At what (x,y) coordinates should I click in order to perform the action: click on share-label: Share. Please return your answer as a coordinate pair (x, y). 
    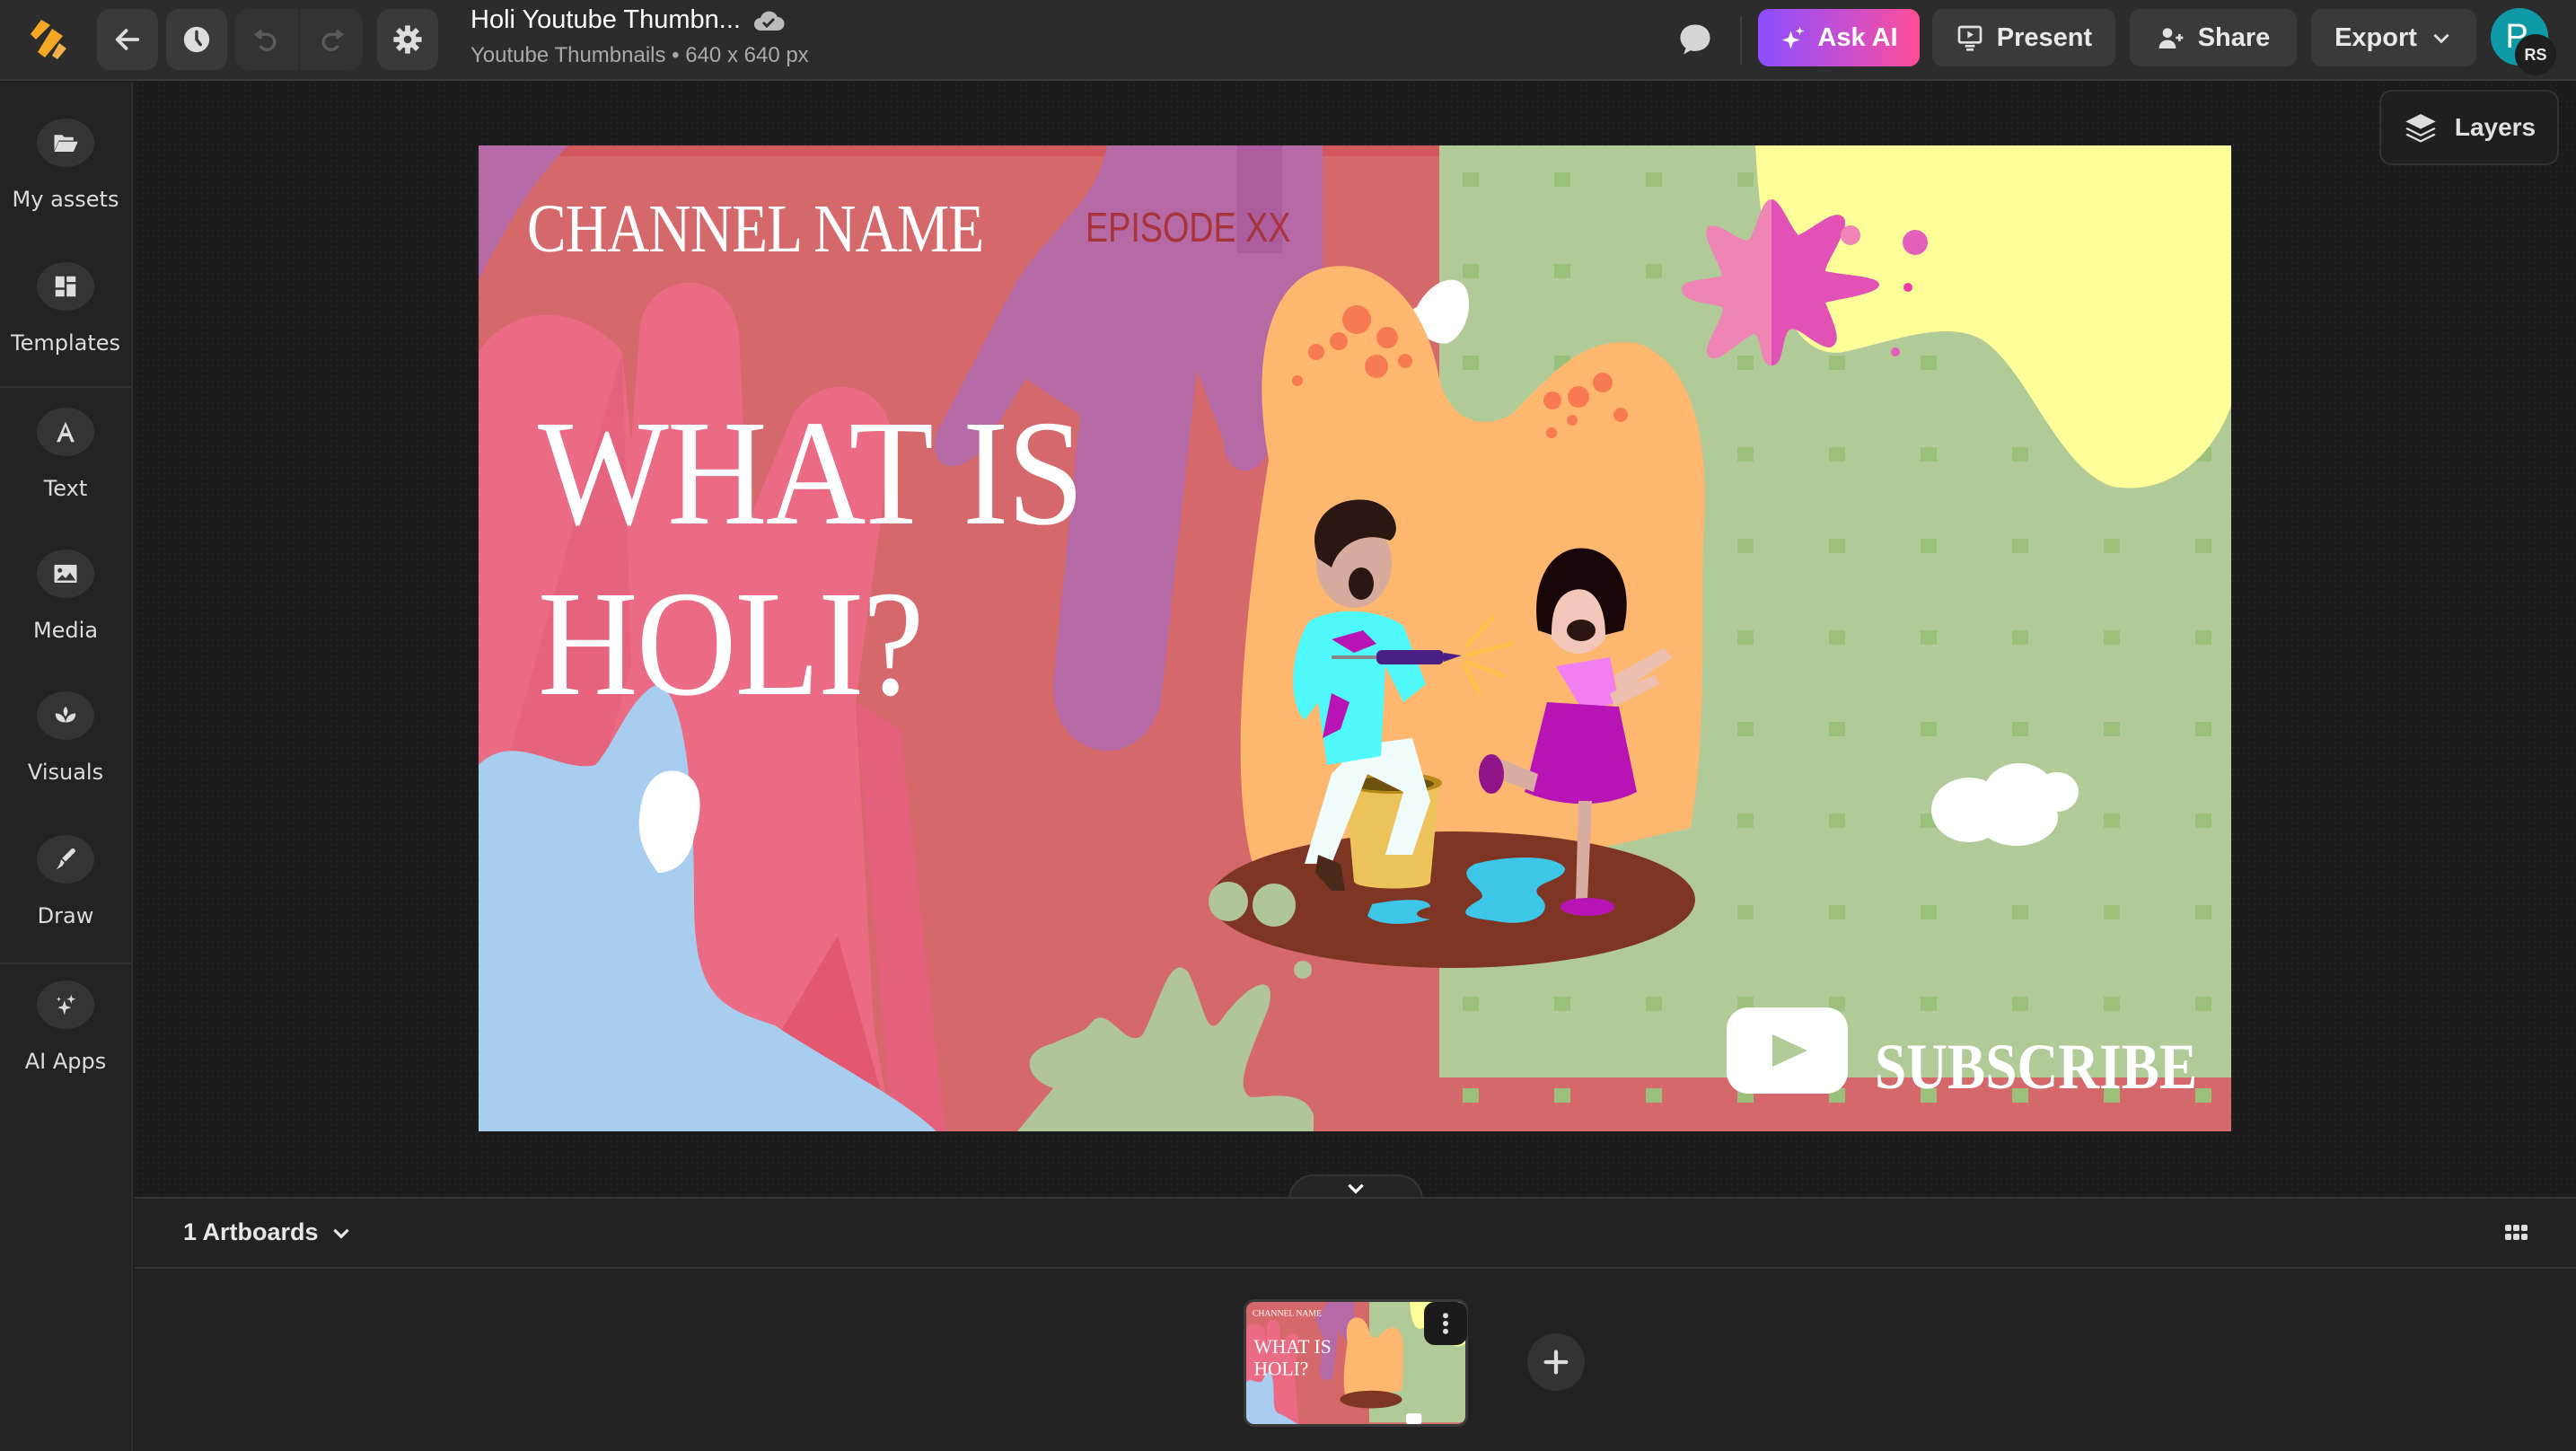
    Looking at the image, I should click on (2234, 37).